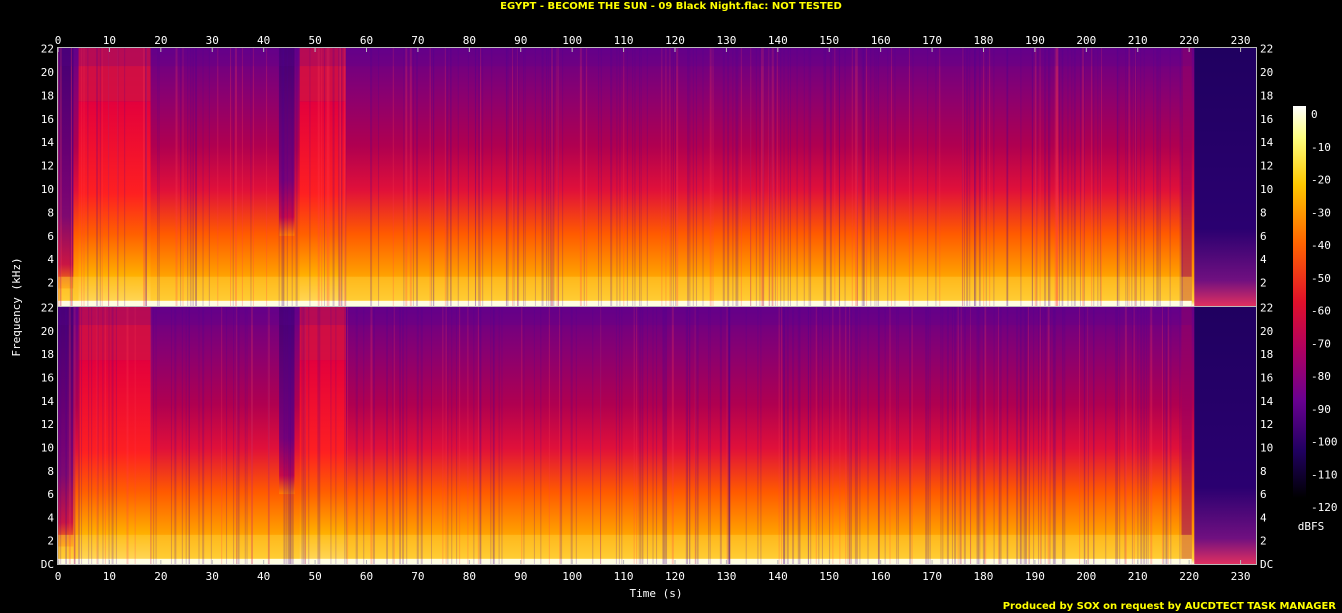 Image resolution: width=1342 pixels, height=613 pixels. I want to click on tail-edge, so click(1186, 435).